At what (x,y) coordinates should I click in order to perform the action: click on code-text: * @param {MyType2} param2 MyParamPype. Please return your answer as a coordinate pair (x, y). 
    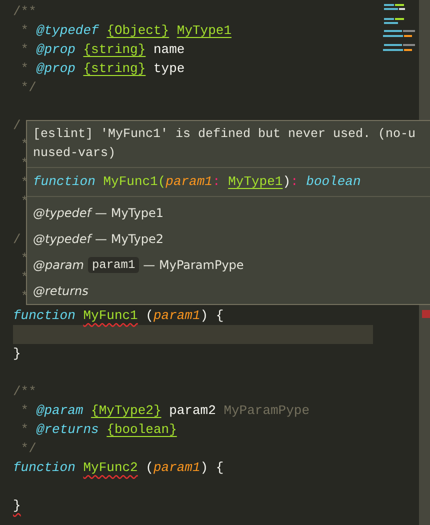
    Looking at the image, I should click on (165, 410).